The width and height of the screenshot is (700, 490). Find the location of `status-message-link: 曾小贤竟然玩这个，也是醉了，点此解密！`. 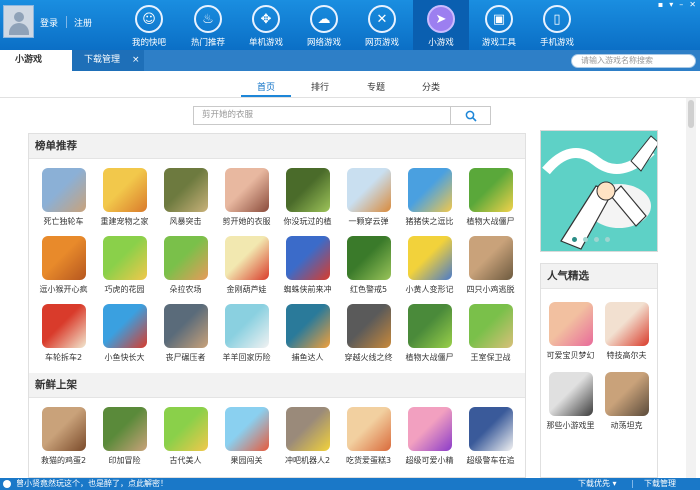

status-message-link: 曾小贤竟然玩这个，也是醉了，点此解密！ is located at coordinates (92, 484).